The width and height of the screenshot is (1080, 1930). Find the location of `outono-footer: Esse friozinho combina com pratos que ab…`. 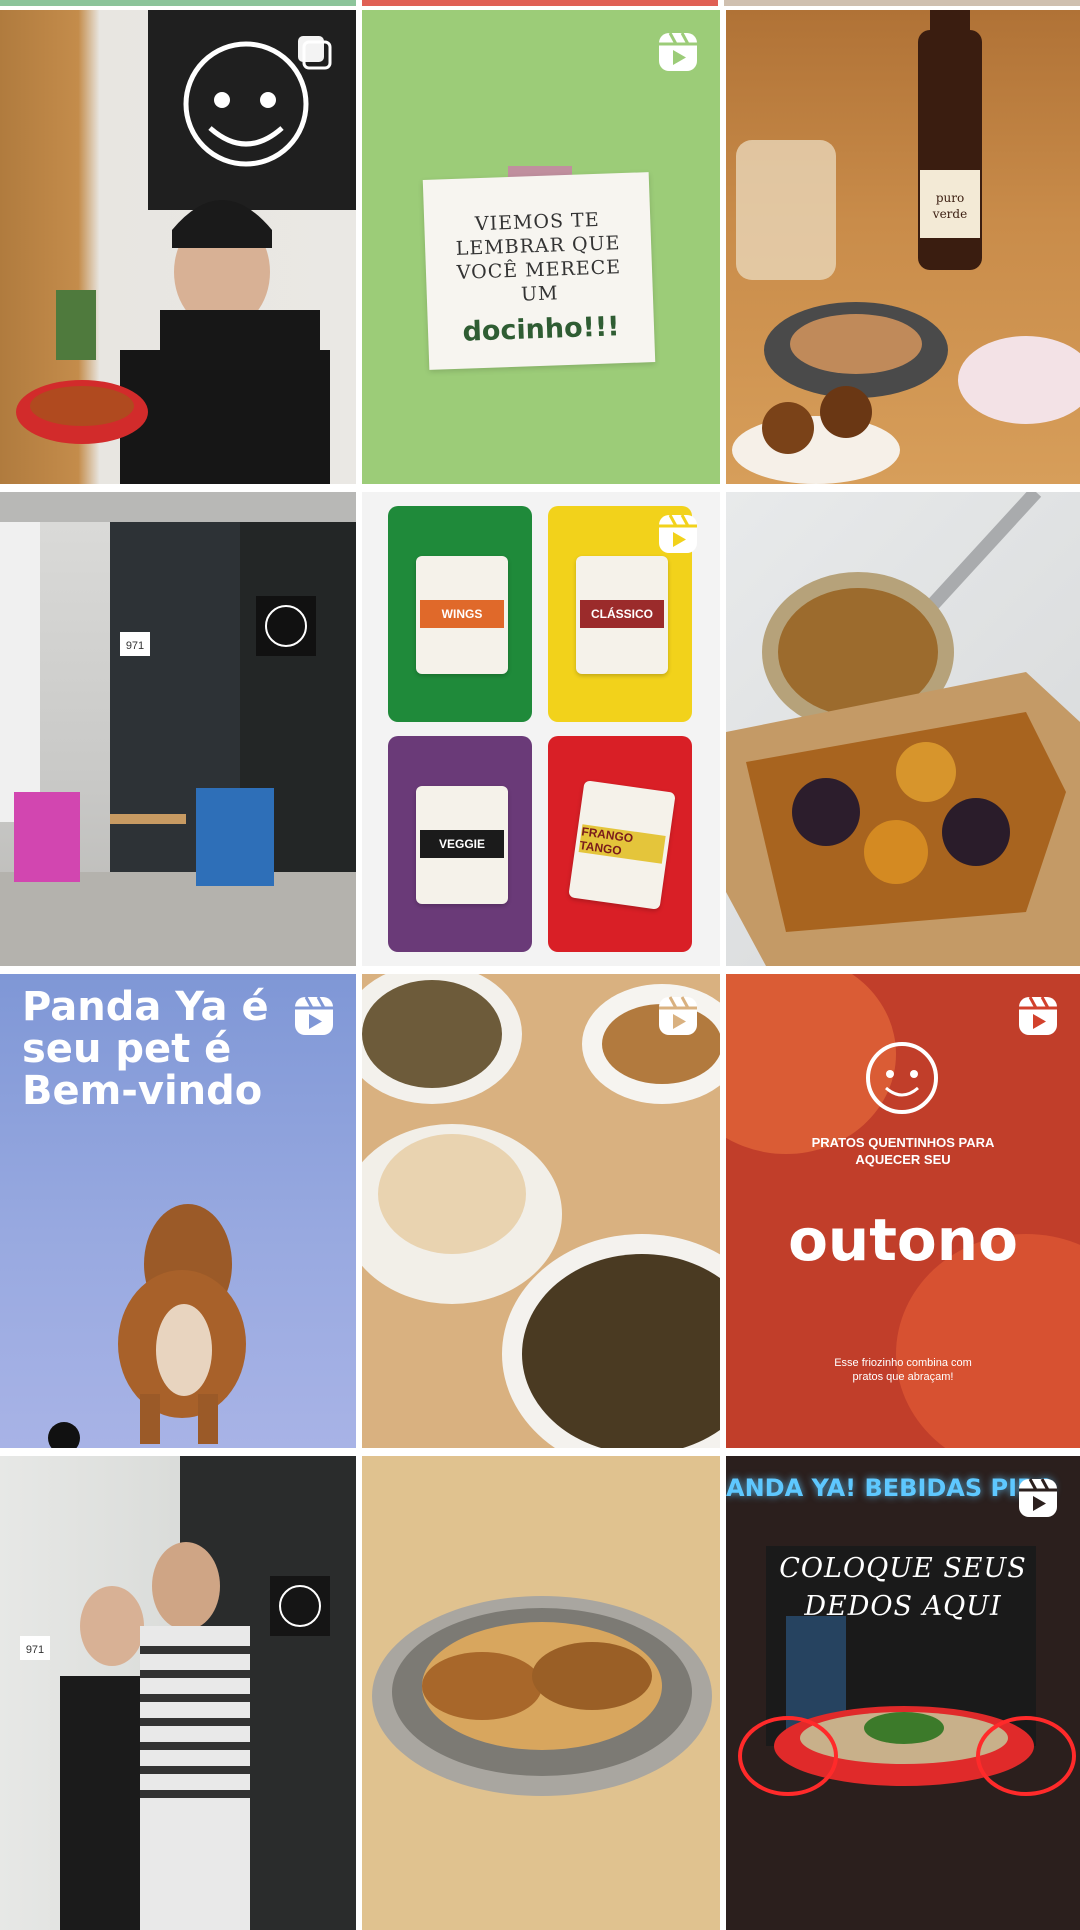

outono-footer: Esse friozinho combina com pratos que ab… is located at coordinates (903, 1370).